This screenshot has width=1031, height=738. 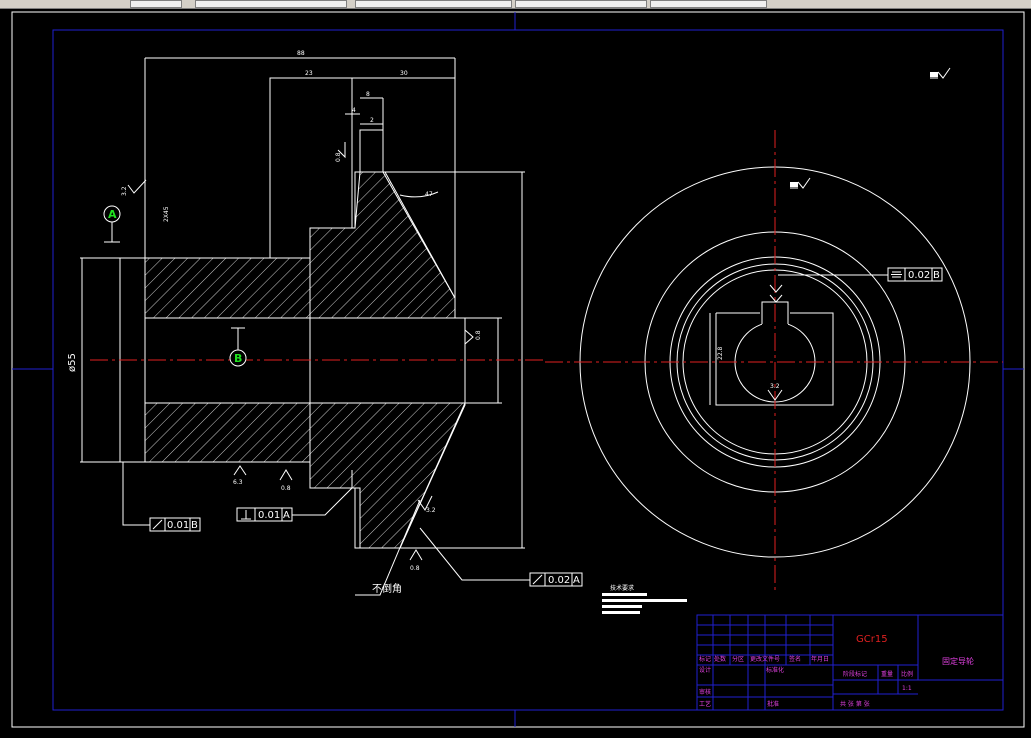 I want to click on fcf-perp-a-value: 0.01, so click(x=269, y=515).